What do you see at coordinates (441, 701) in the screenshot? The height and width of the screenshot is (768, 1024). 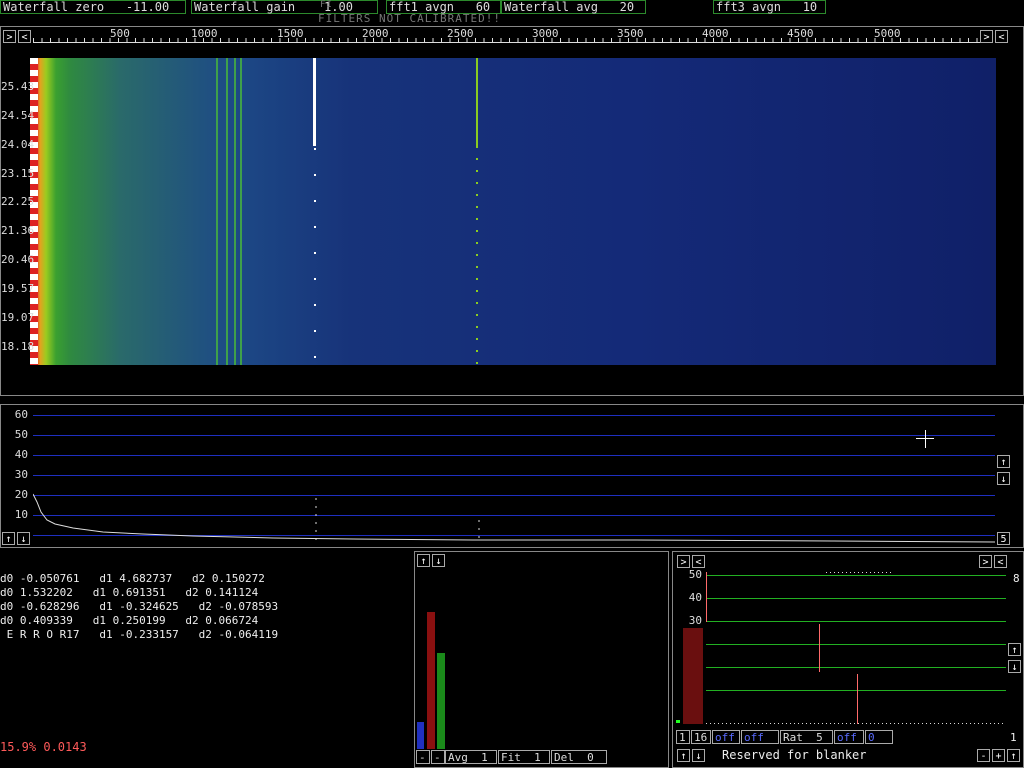 I see `meter-bar-green` at bounding box center [441, 701].